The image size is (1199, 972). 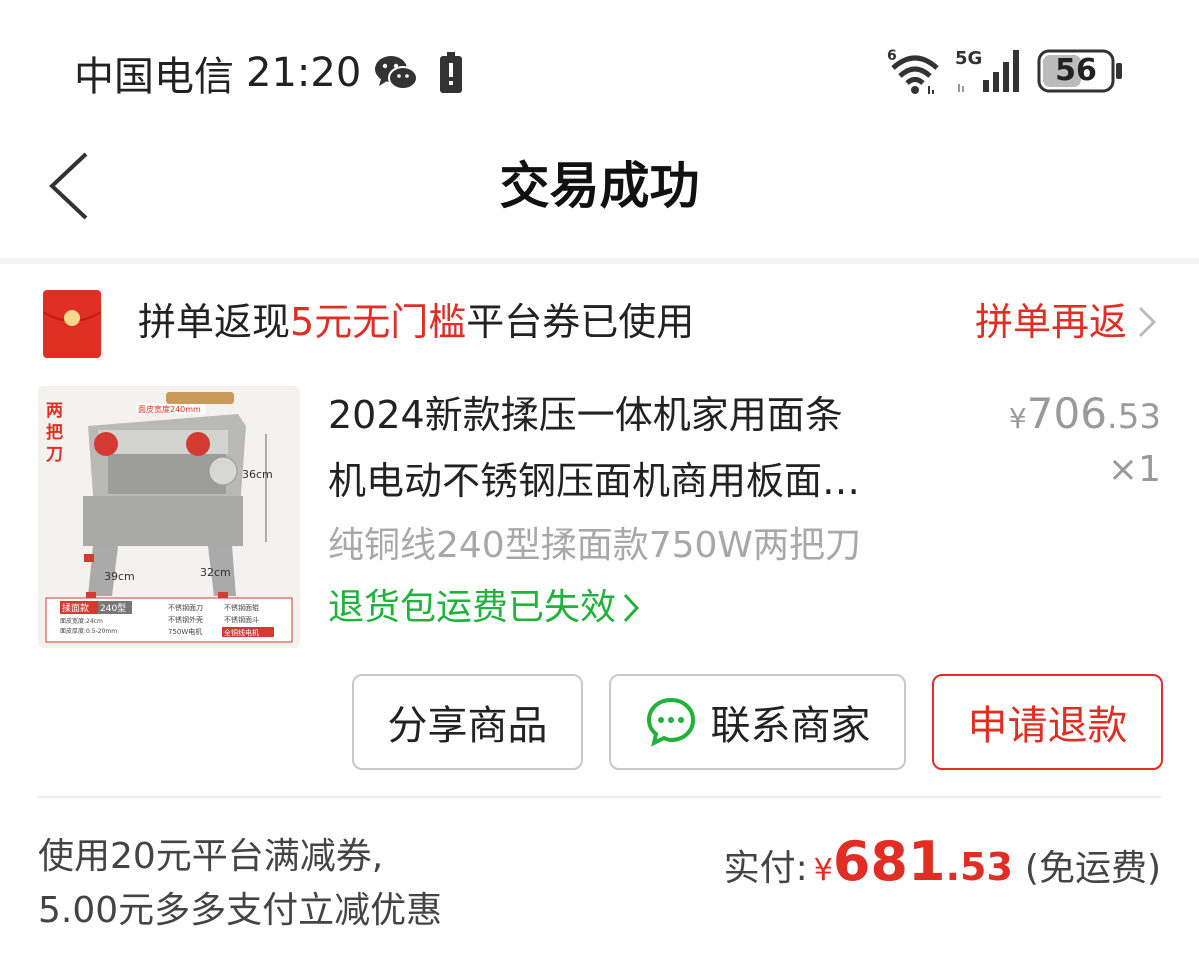 I want to click on paid-currency: ¥, so click(x=823, y=870).